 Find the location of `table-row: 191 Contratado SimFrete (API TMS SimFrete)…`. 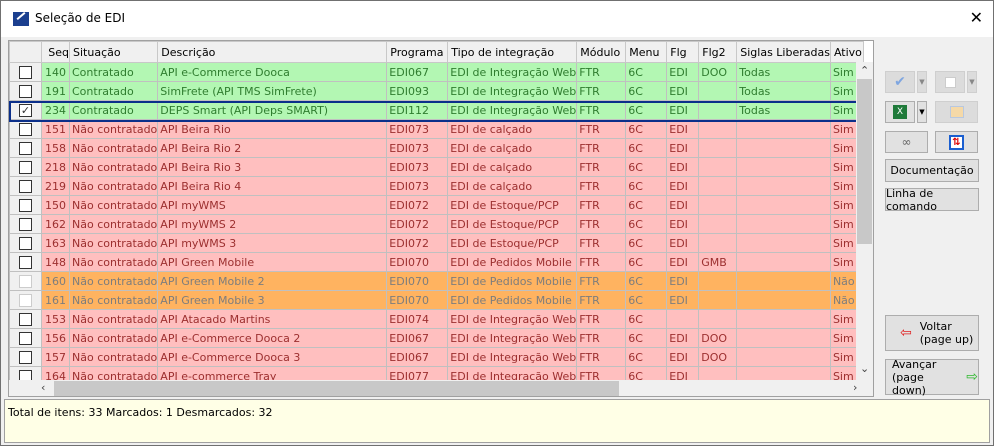

table-row: 191 Contratado SimFrete (API TMS SimFrete)… is located at coordinates (436, 91).